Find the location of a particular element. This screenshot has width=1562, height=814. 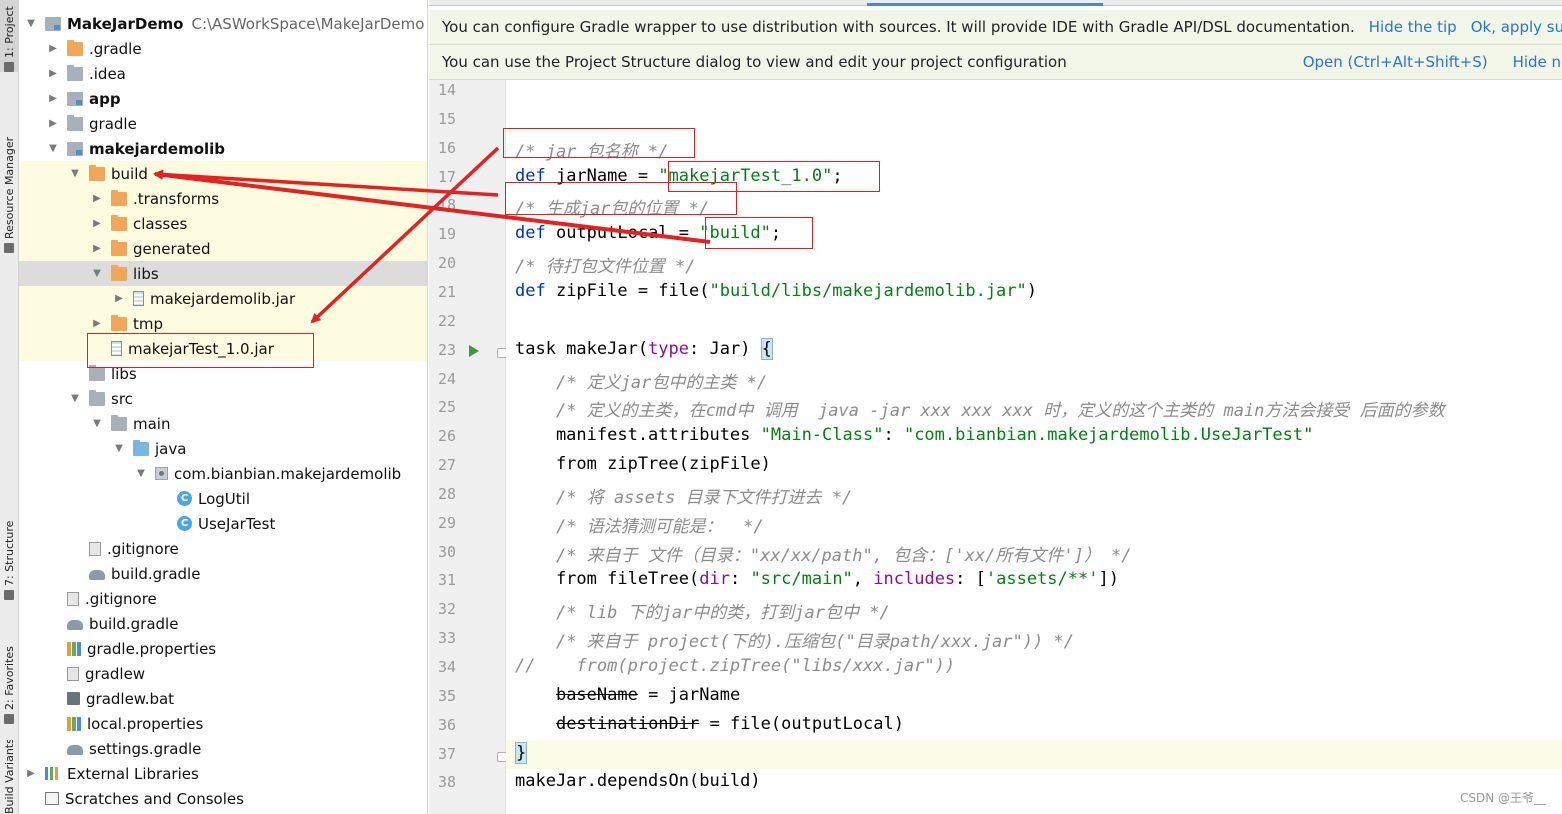

code-line: makeJar.dependsOn(build) is located at coordinates (638, 781).